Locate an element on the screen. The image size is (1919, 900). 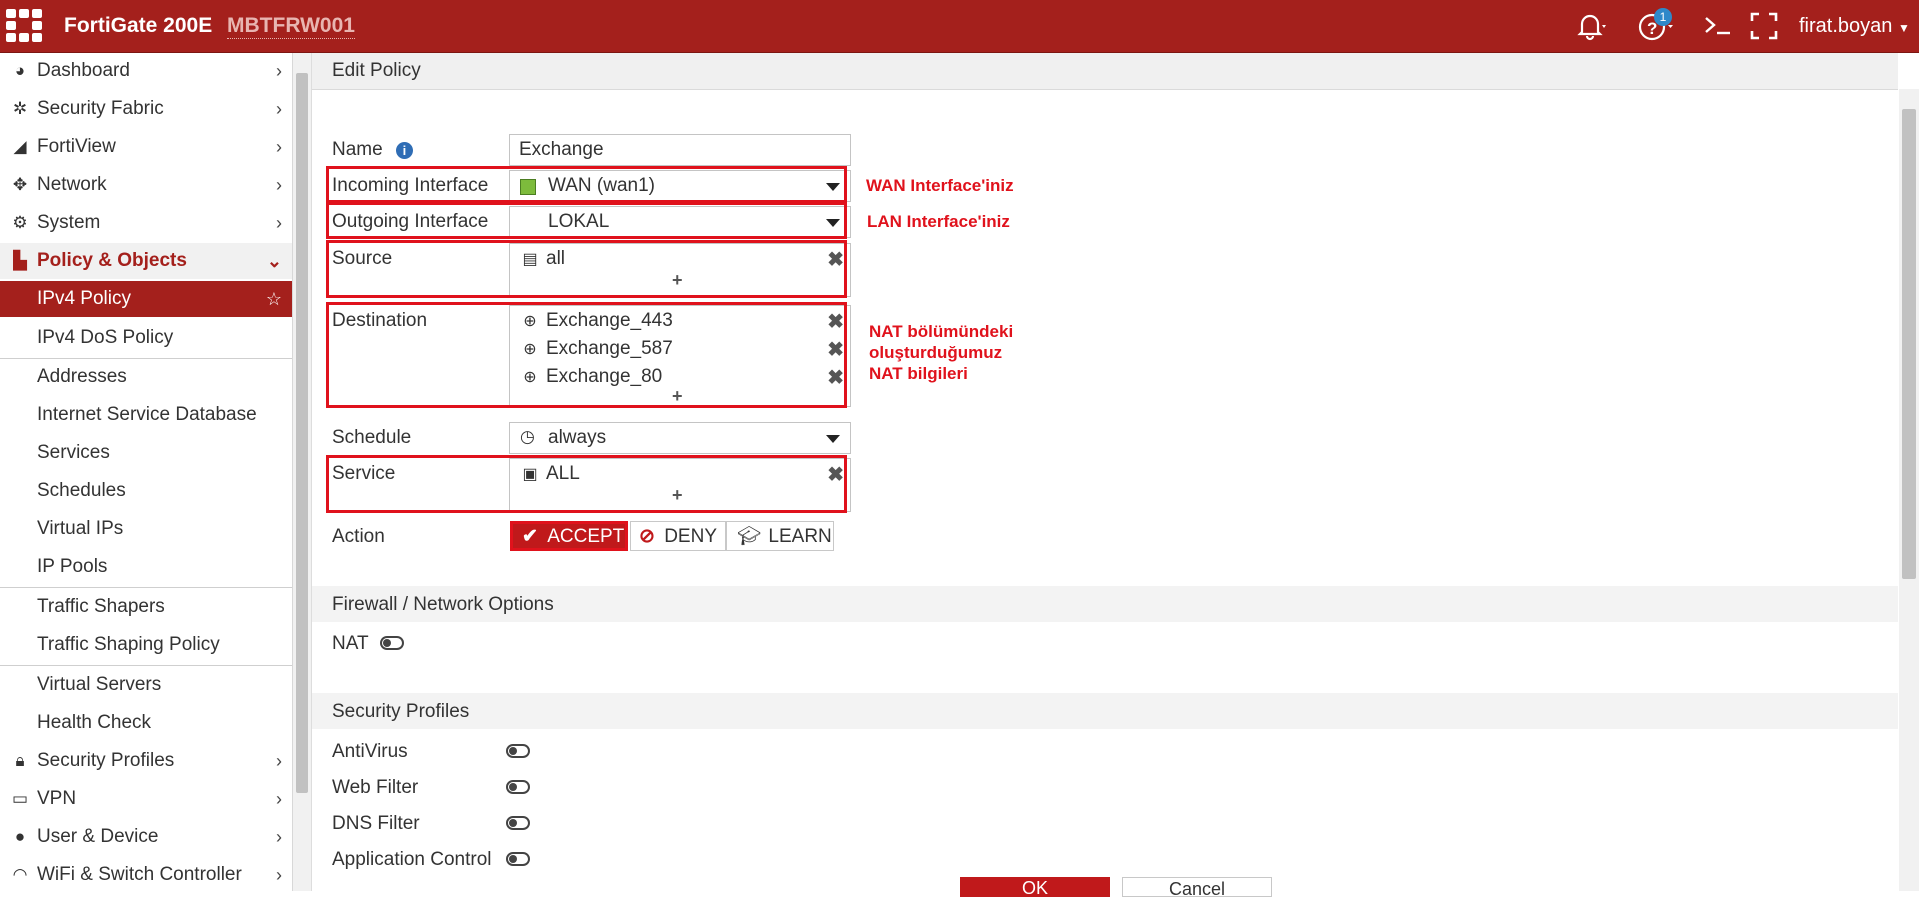
web-filter-label: Web Filter is located at coordinates (375, 787).